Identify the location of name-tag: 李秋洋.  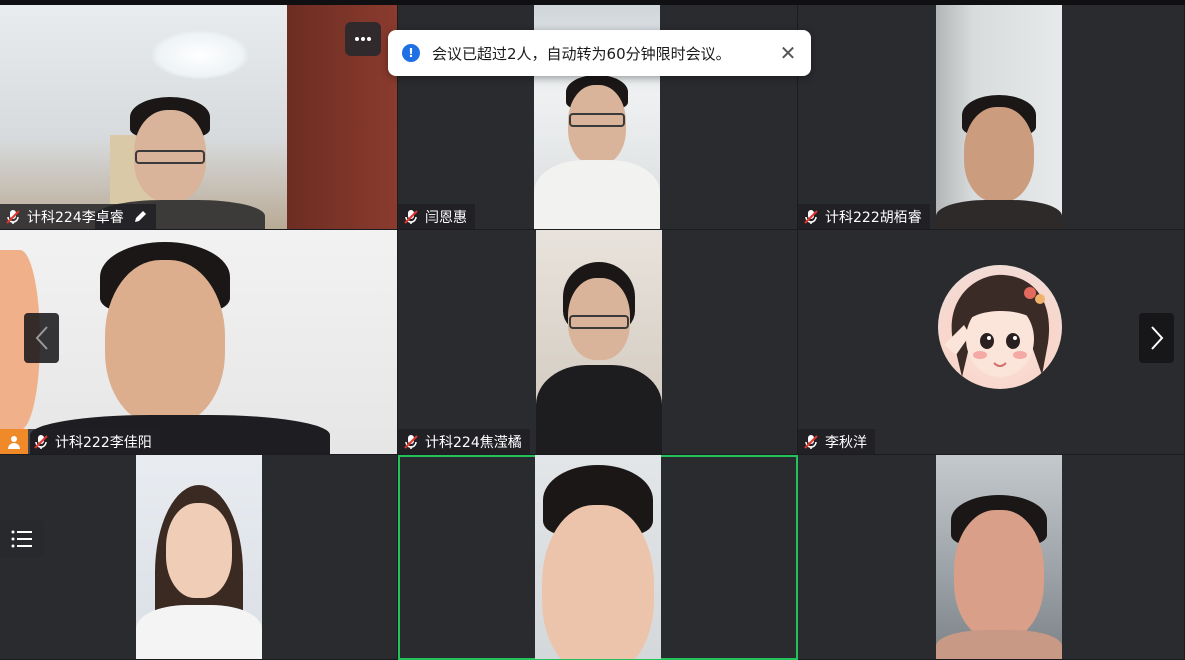
(836, 441).